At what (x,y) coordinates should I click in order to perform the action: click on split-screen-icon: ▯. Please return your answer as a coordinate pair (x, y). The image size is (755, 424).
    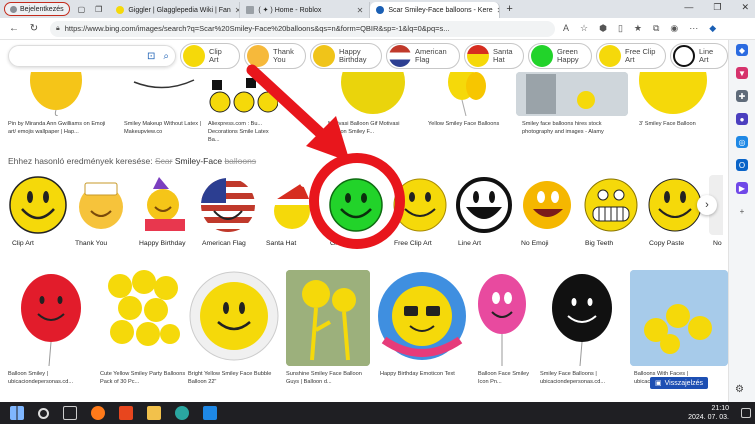
    Looking at the image, I should click on (620, 28).